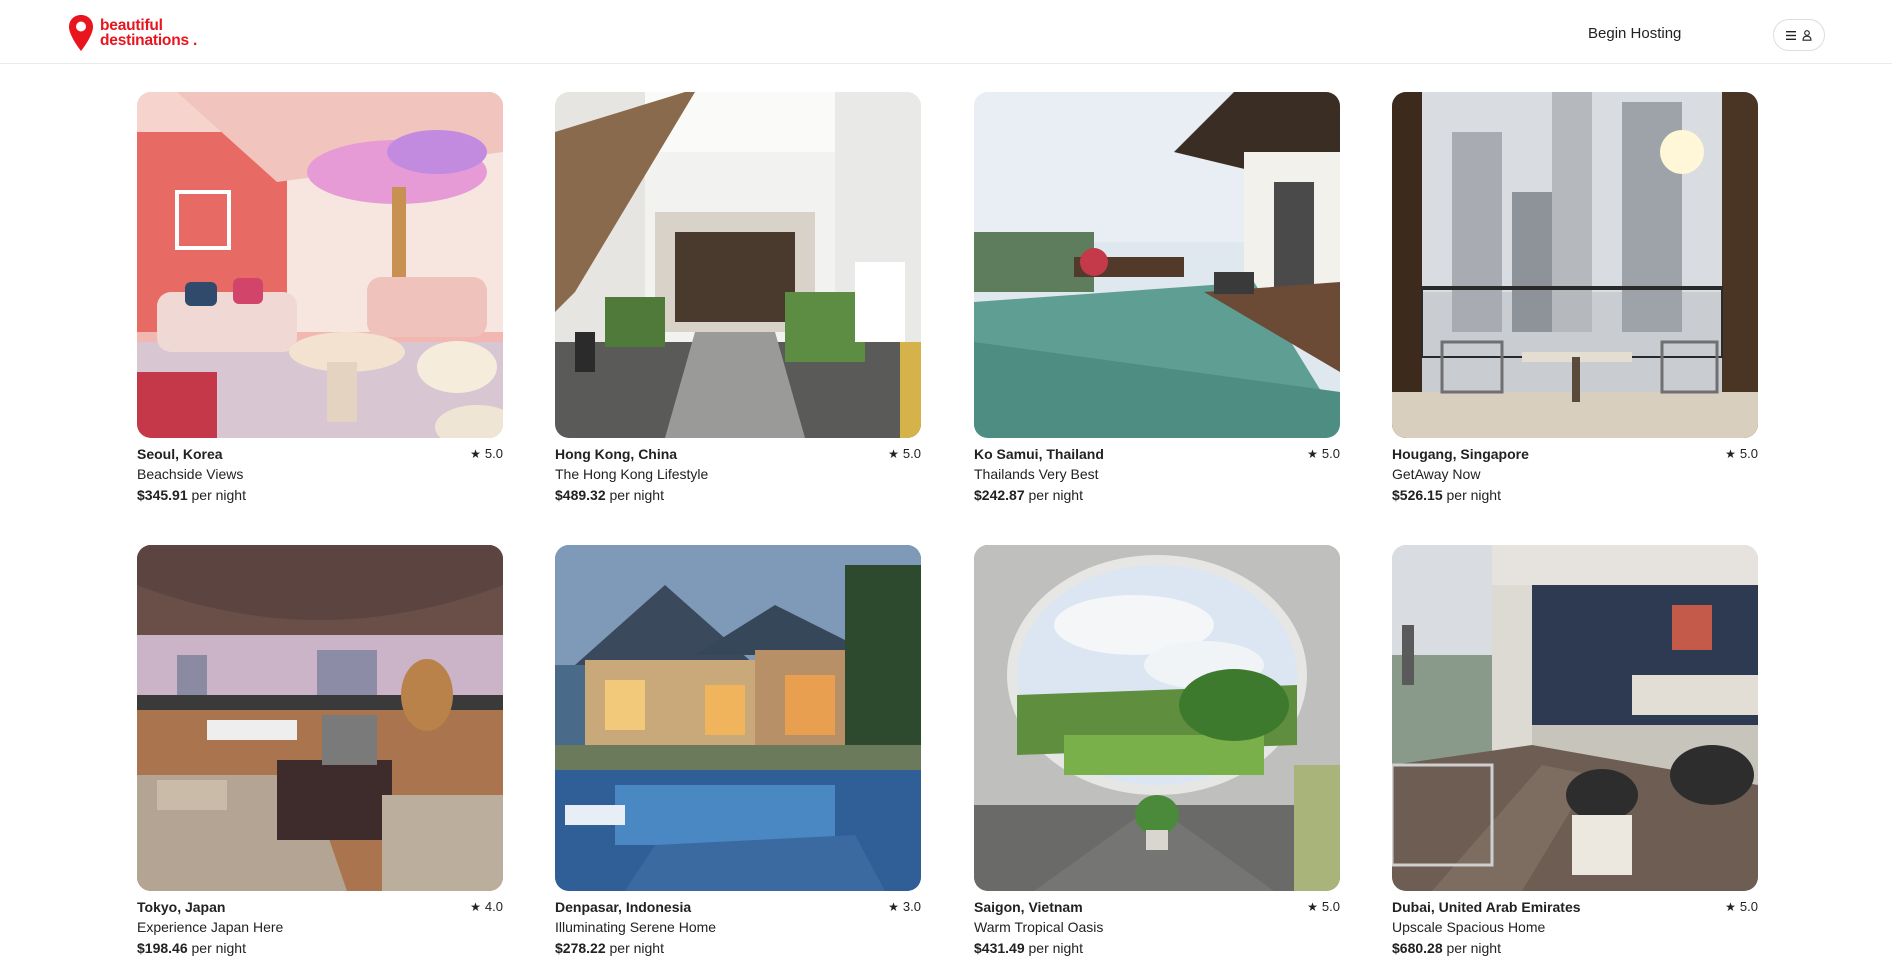  I want to click on listing-price-row: $242.87 per night, so click(1157, 495).